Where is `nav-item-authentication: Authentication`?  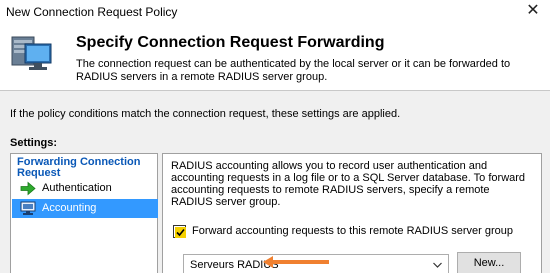 nav-item-authentication: Authentication is located at coordinates (85, 188).